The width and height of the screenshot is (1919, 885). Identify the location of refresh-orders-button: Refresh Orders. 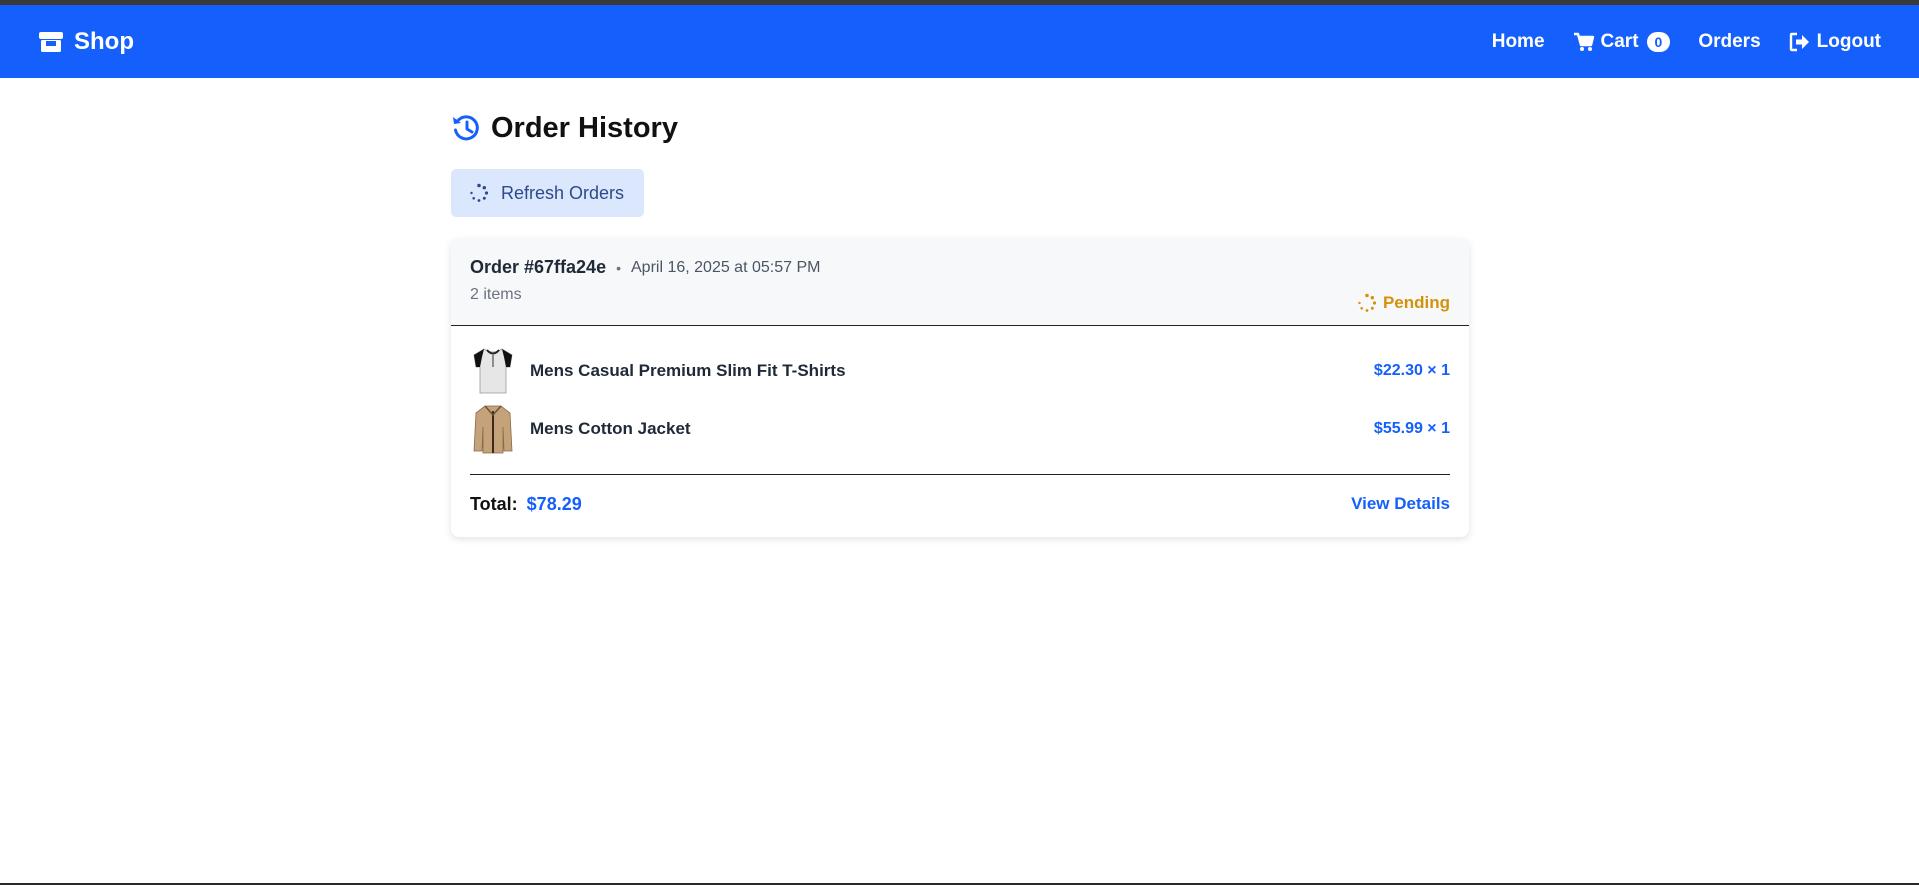
(548, 193).